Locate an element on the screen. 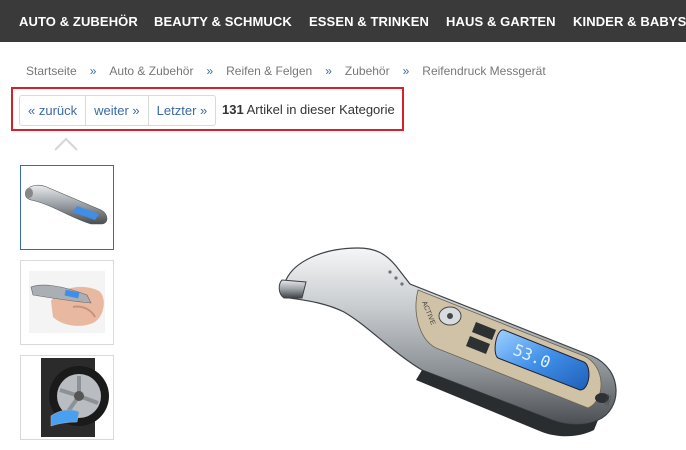  breadcrumb-startseite: Startseite is located at coordinates (51, 71).